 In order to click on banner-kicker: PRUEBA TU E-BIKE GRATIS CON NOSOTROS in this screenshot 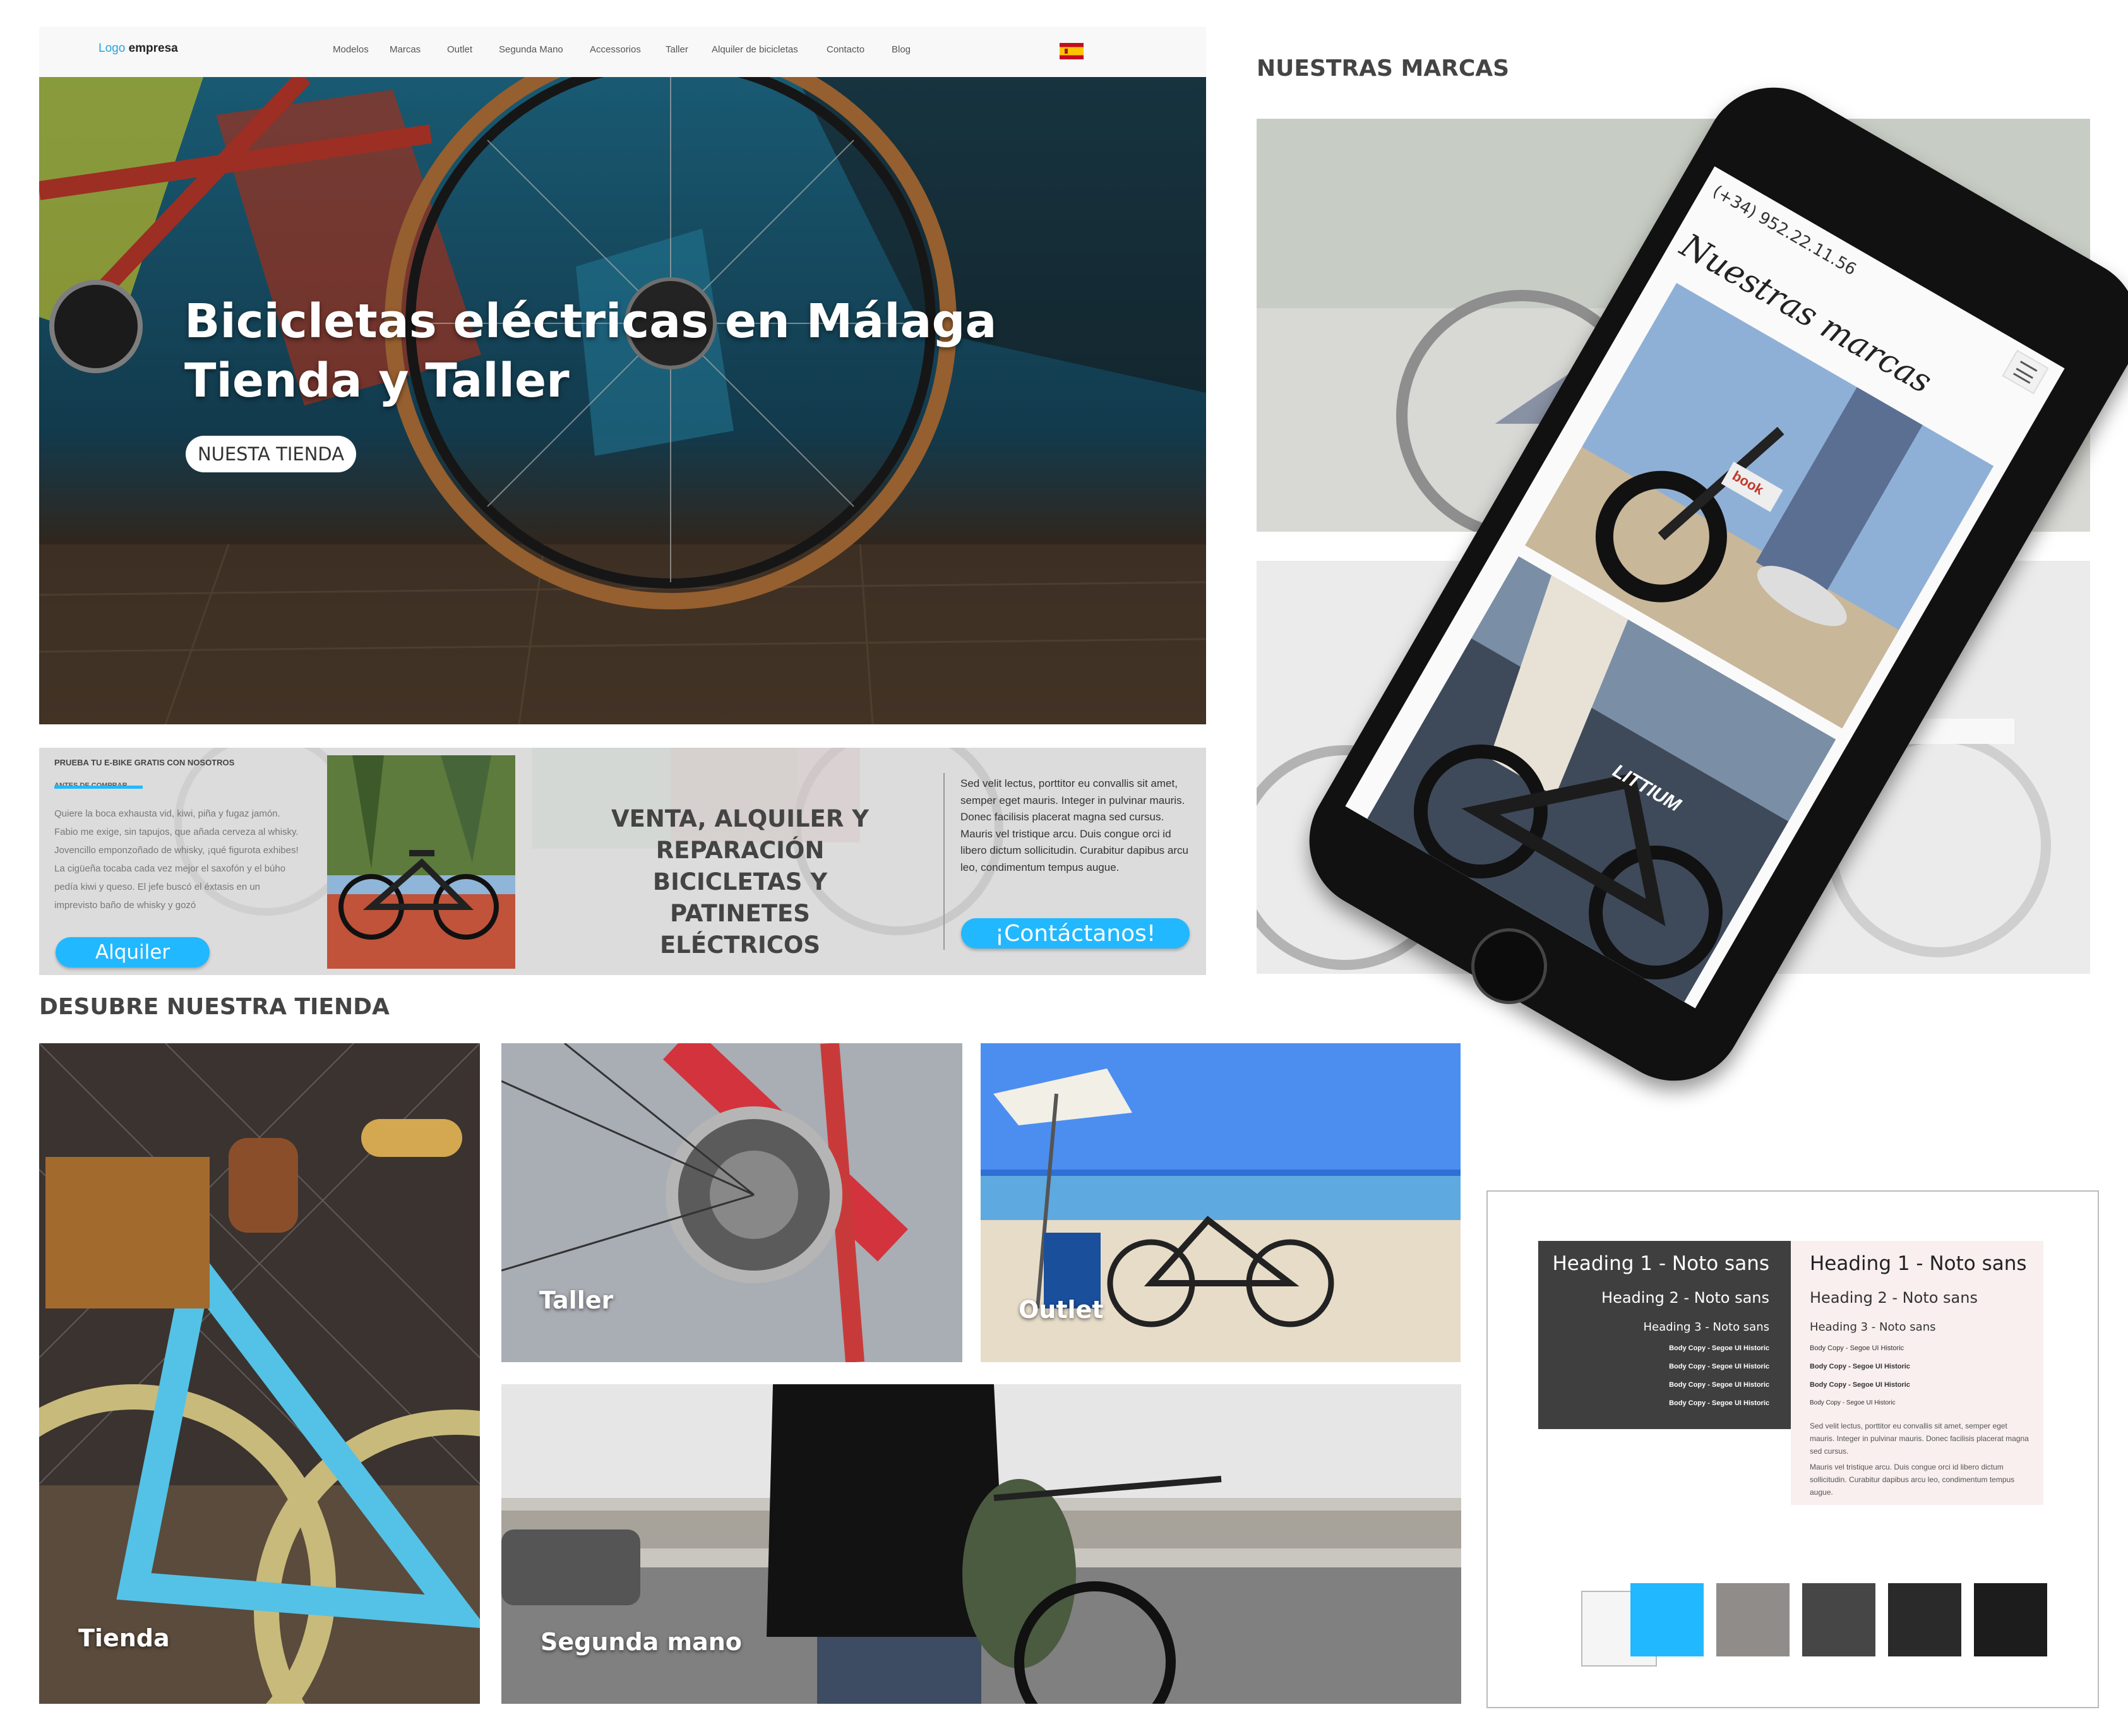, I will do `click(144, 763)`.